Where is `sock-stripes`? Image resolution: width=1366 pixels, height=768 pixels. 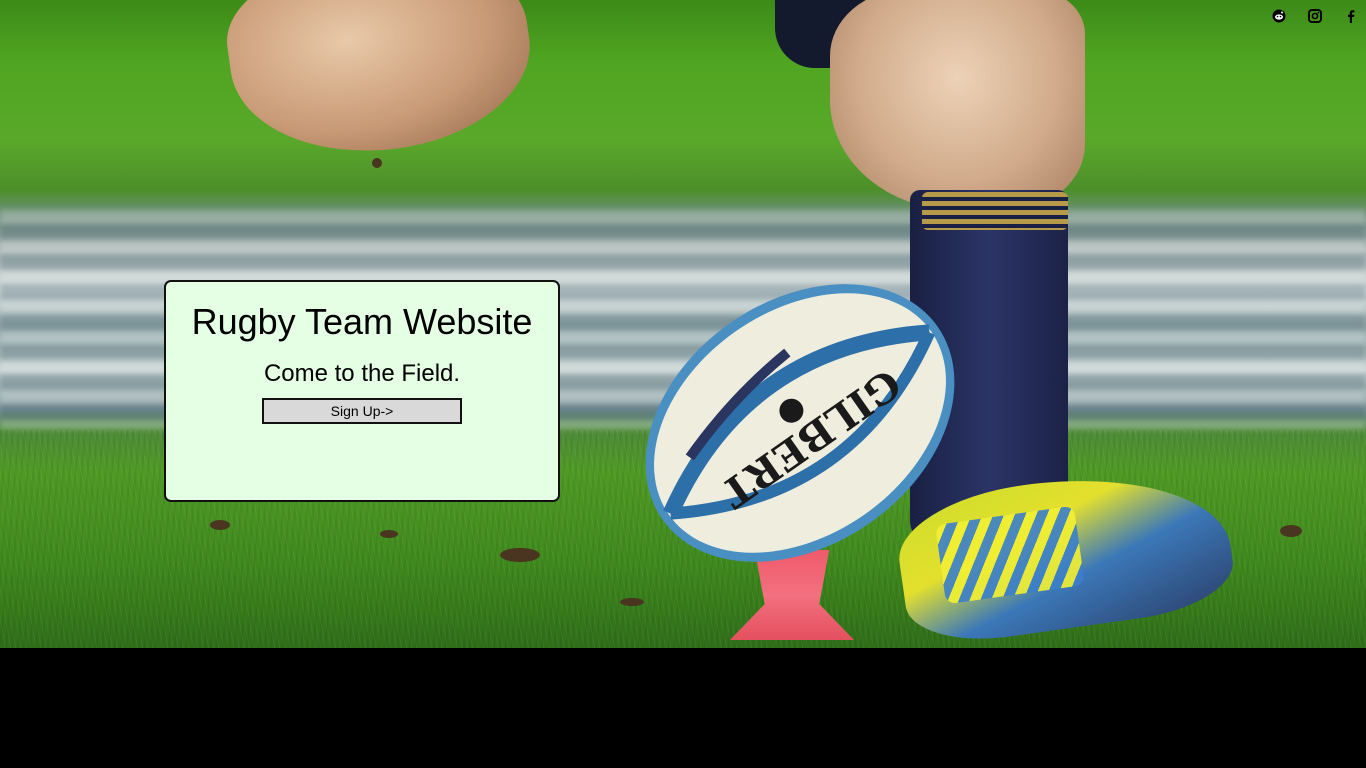 sock-stripes is located at coordinates (995, 211).